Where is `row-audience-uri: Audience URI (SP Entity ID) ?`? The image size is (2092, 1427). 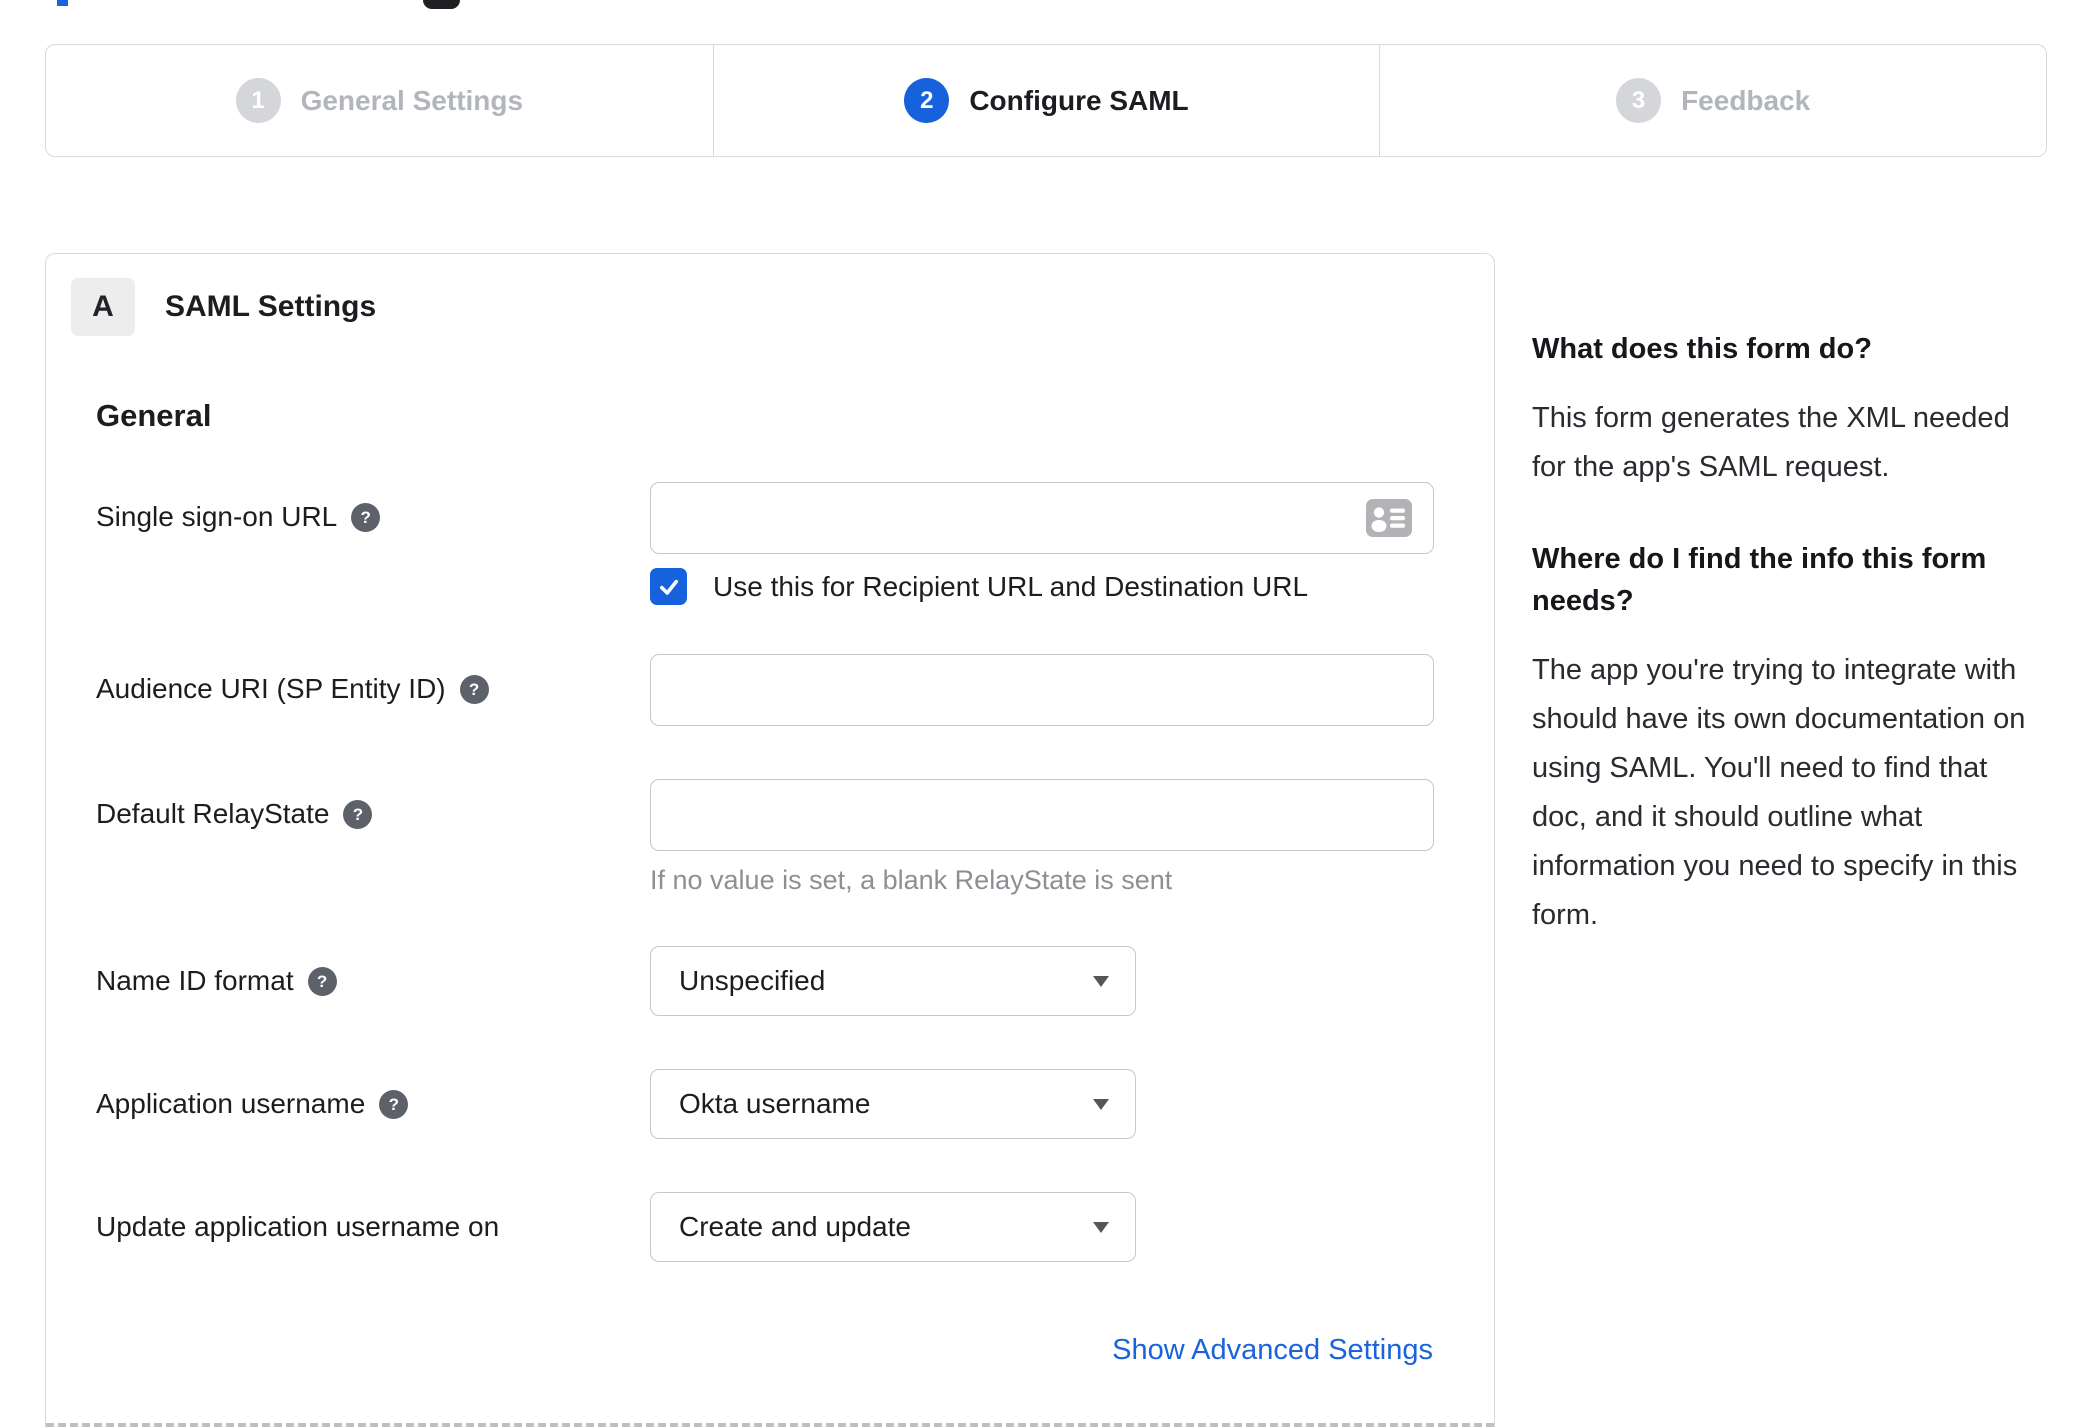 row-audience-uri: Audience URI (SP Entity ID) ? is located at coordinates (770, 690).